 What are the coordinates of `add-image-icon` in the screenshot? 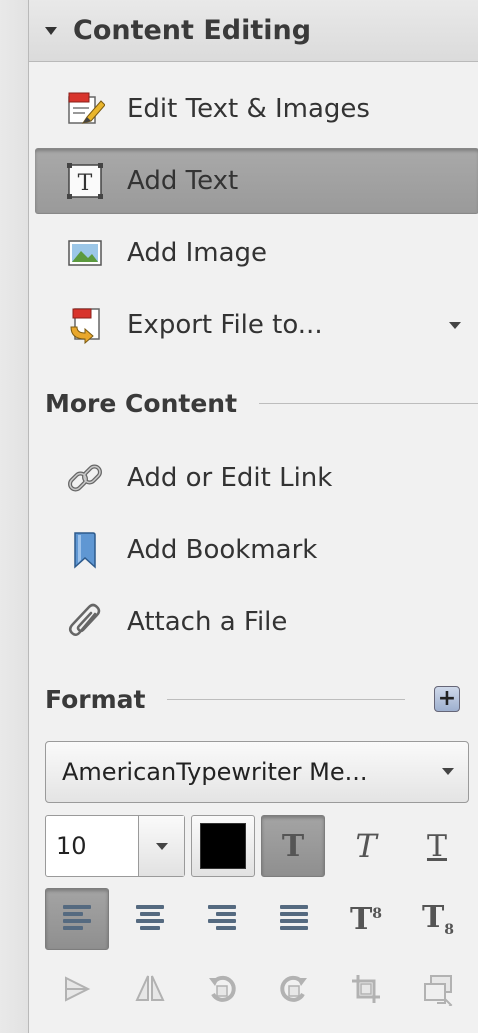 It's located at (85, 253).